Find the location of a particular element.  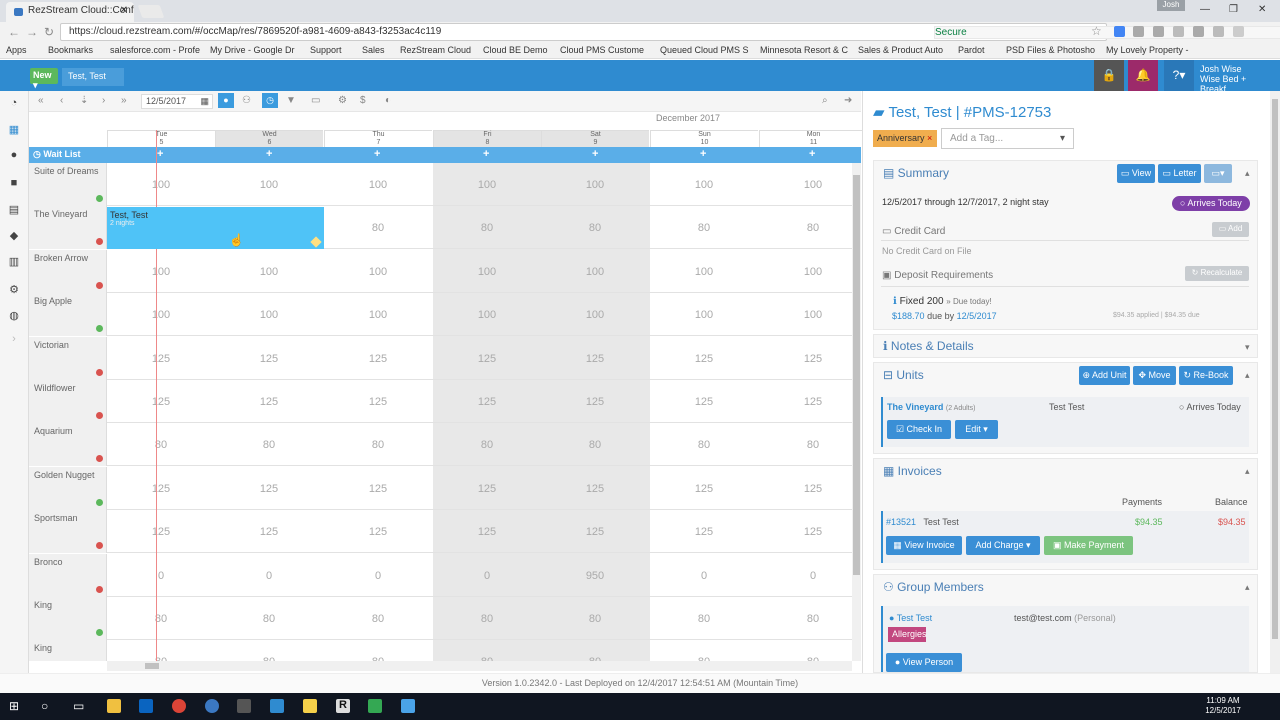

bookmark-item: My Drive - Google Dr is located at coordinates (252, 50).